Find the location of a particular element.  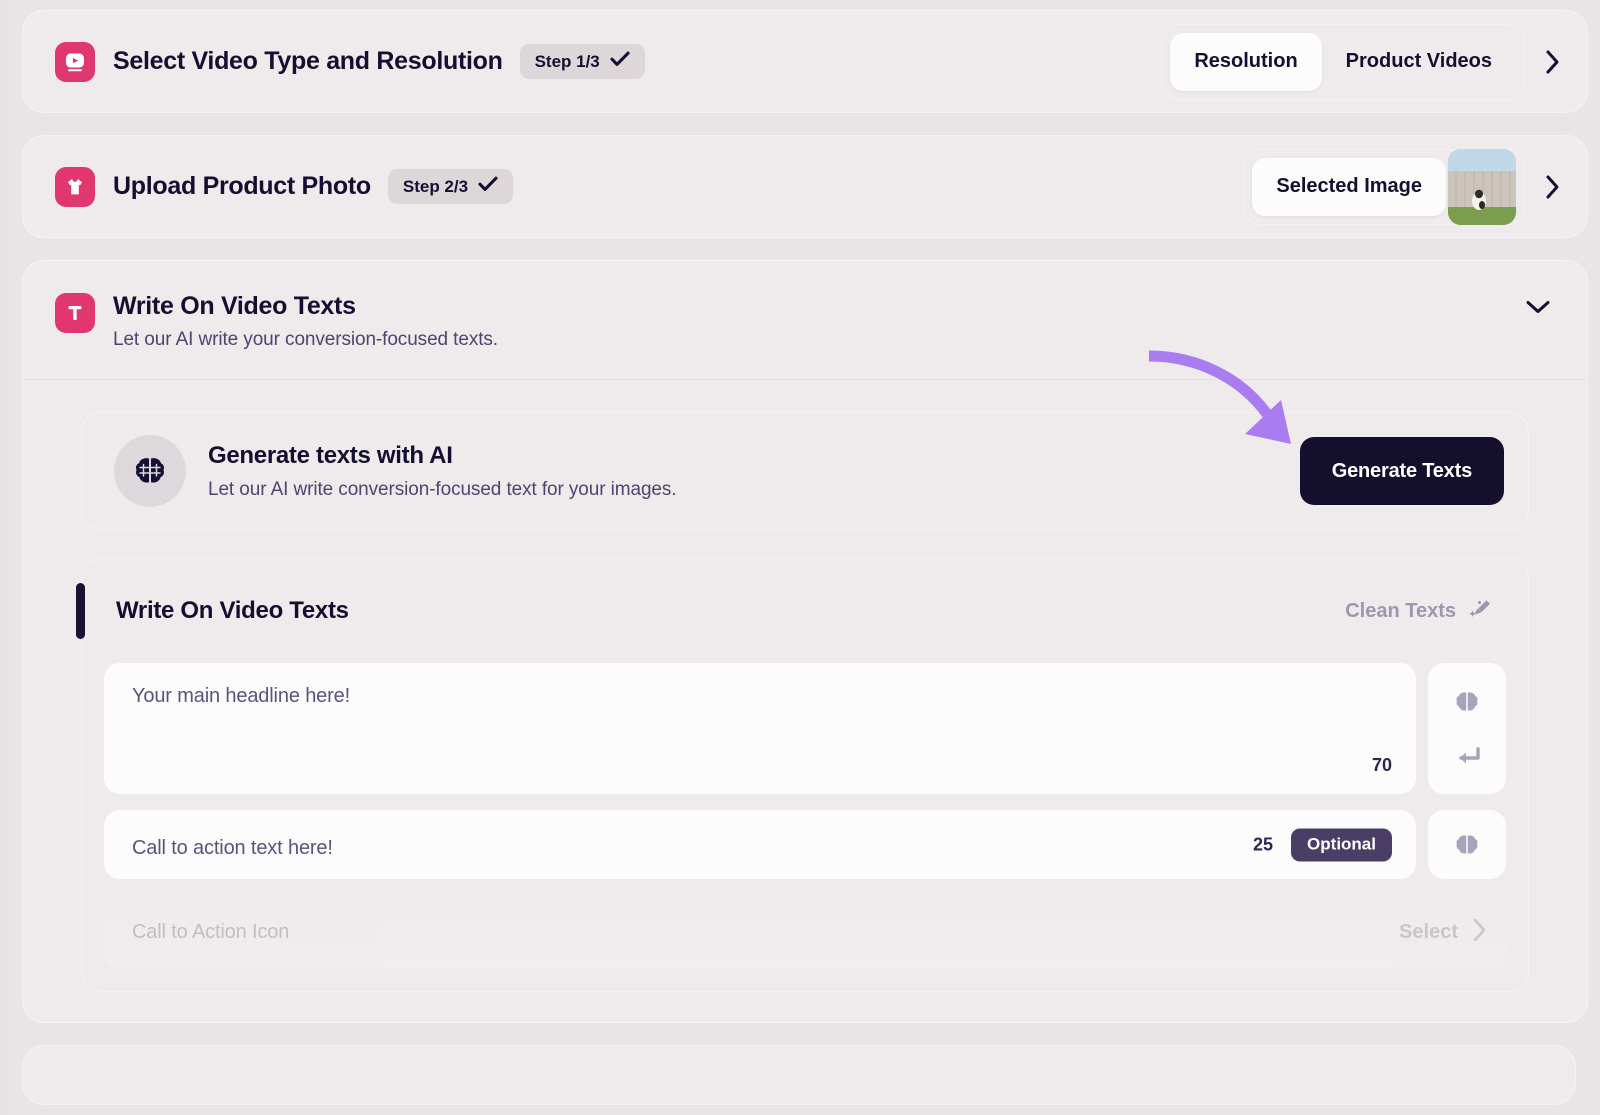

clean-texts-button: Clean Texts is located at coordinates (1425, 611).